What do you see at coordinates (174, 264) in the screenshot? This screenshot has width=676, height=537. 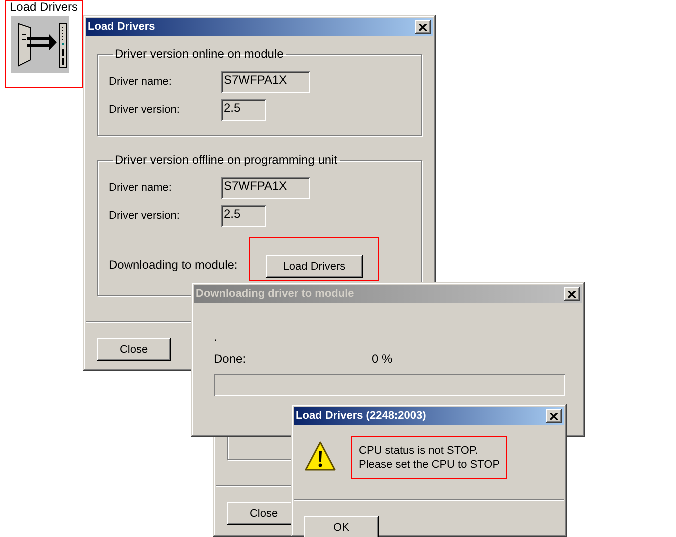 I see `field-label: Downloading to module:` at bounding box center [174, 264].